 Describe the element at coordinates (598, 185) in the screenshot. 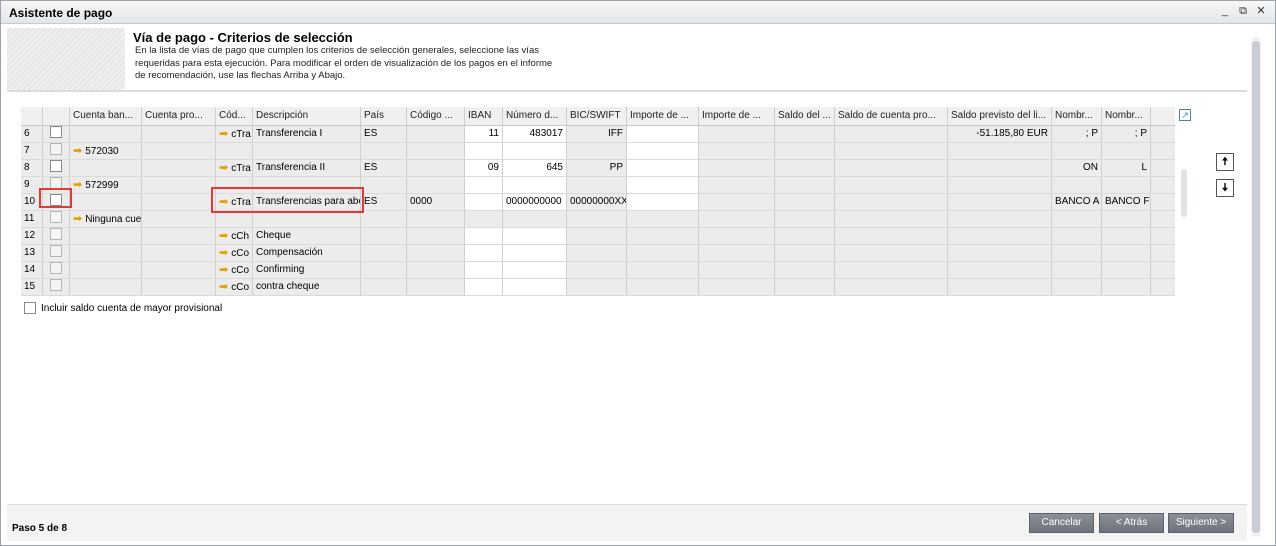

I see `grid-row: 9 ➡ 572999` at that location.